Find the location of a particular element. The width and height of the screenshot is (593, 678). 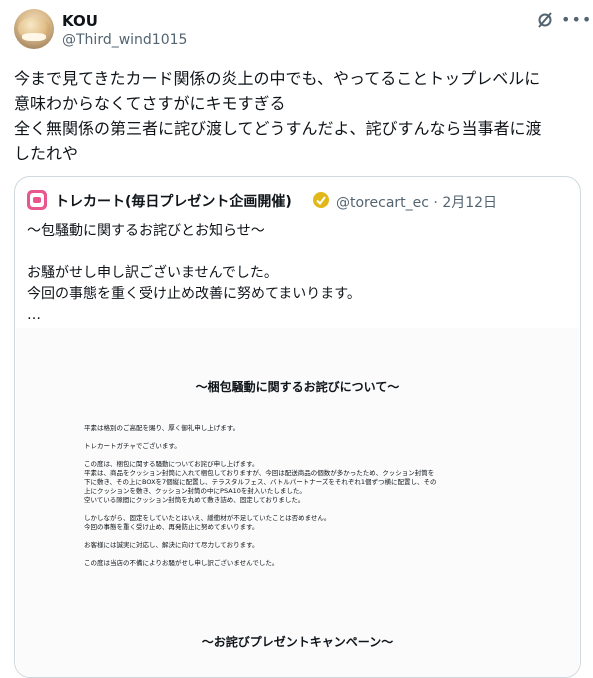

notice-line: 平素は格別のご高配を賜り、厚く御礼申し上げます。 is located at coordinates (162, 428).